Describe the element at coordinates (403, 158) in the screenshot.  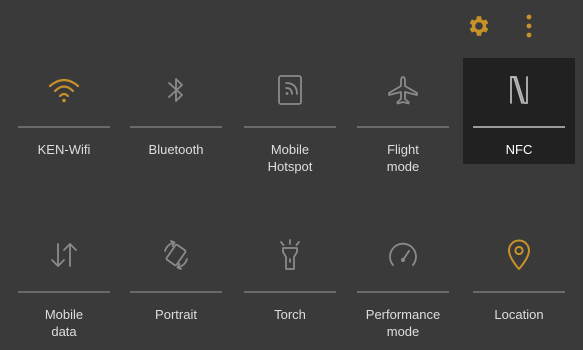
I see `tile-label: Flight mode` at that location.